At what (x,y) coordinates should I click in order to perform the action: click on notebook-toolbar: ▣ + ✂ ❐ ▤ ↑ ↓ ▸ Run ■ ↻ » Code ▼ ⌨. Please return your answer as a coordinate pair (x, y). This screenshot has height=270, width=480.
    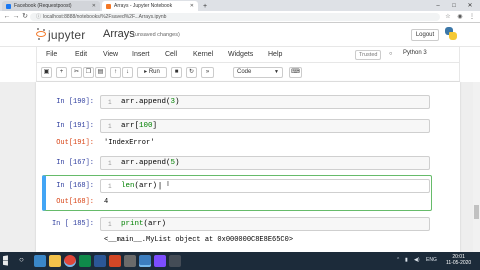
    Looking at the image, I should click on (248, 72).